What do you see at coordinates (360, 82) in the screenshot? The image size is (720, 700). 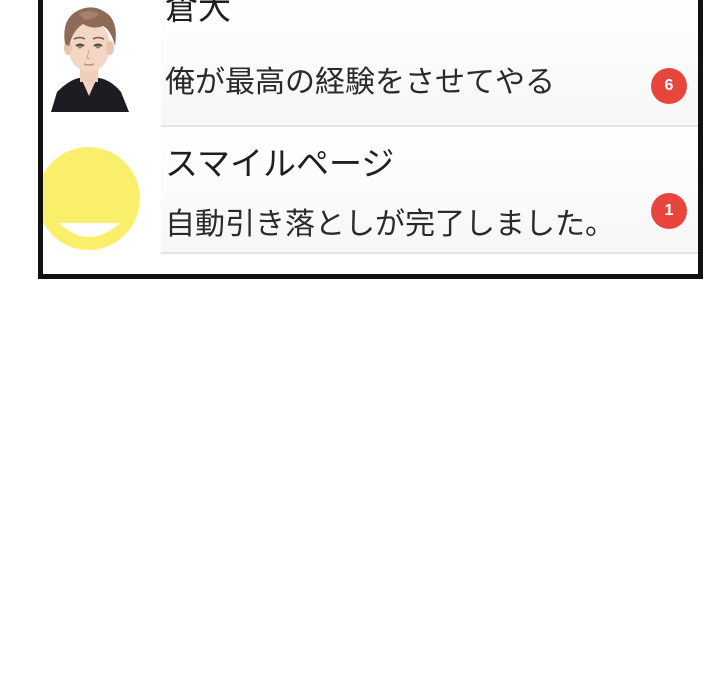 I see `message-preview: 俺が最高の経験をさせてやる` at bounding box center [360, 82].